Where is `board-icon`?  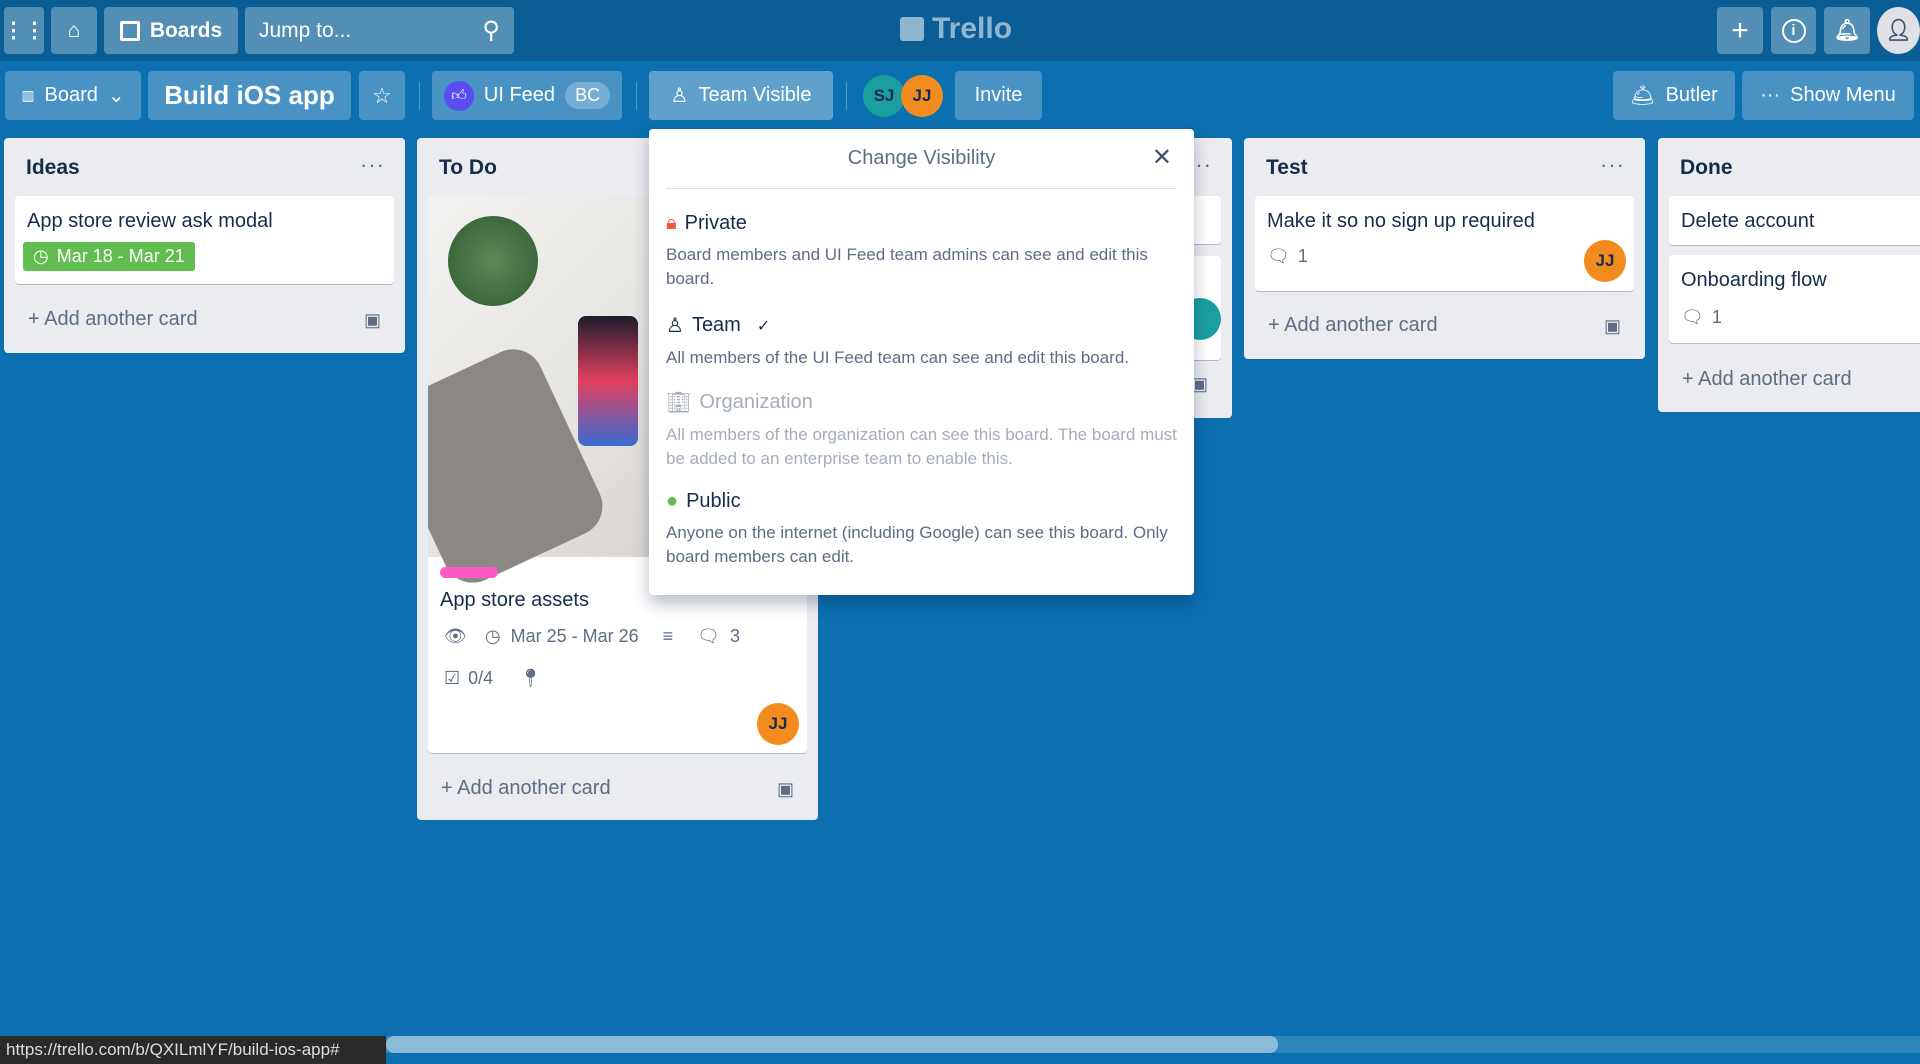
board-icon is located at coordinates (129, 30).